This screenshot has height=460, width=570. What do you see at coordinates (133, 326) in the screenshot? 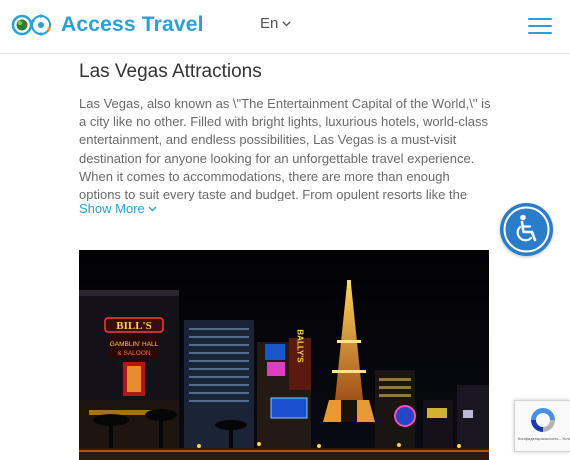
I see `sign-bills: BILL'S` at bounding box center [133, 326].